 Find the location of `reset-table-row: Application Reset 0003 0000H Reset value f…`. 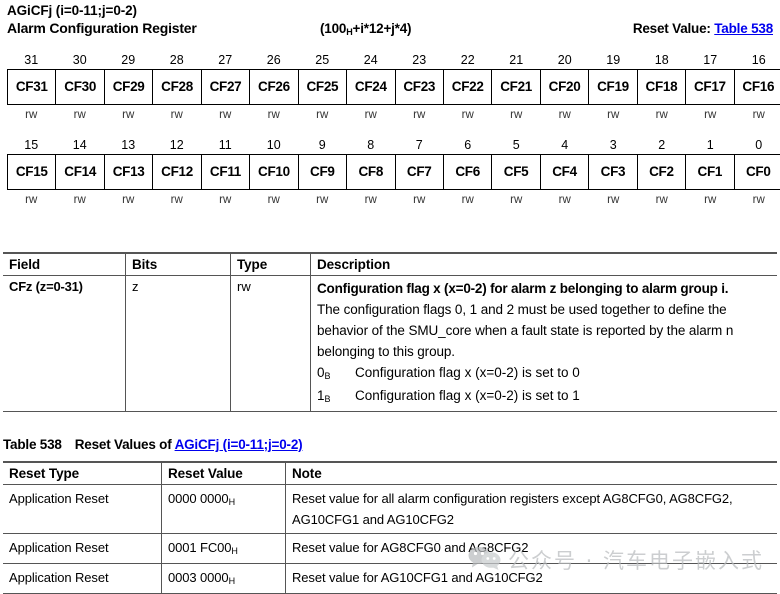

reset-table-row: Application Reset 0003 0000H Reset value f… is located at coordinates (390, 578).